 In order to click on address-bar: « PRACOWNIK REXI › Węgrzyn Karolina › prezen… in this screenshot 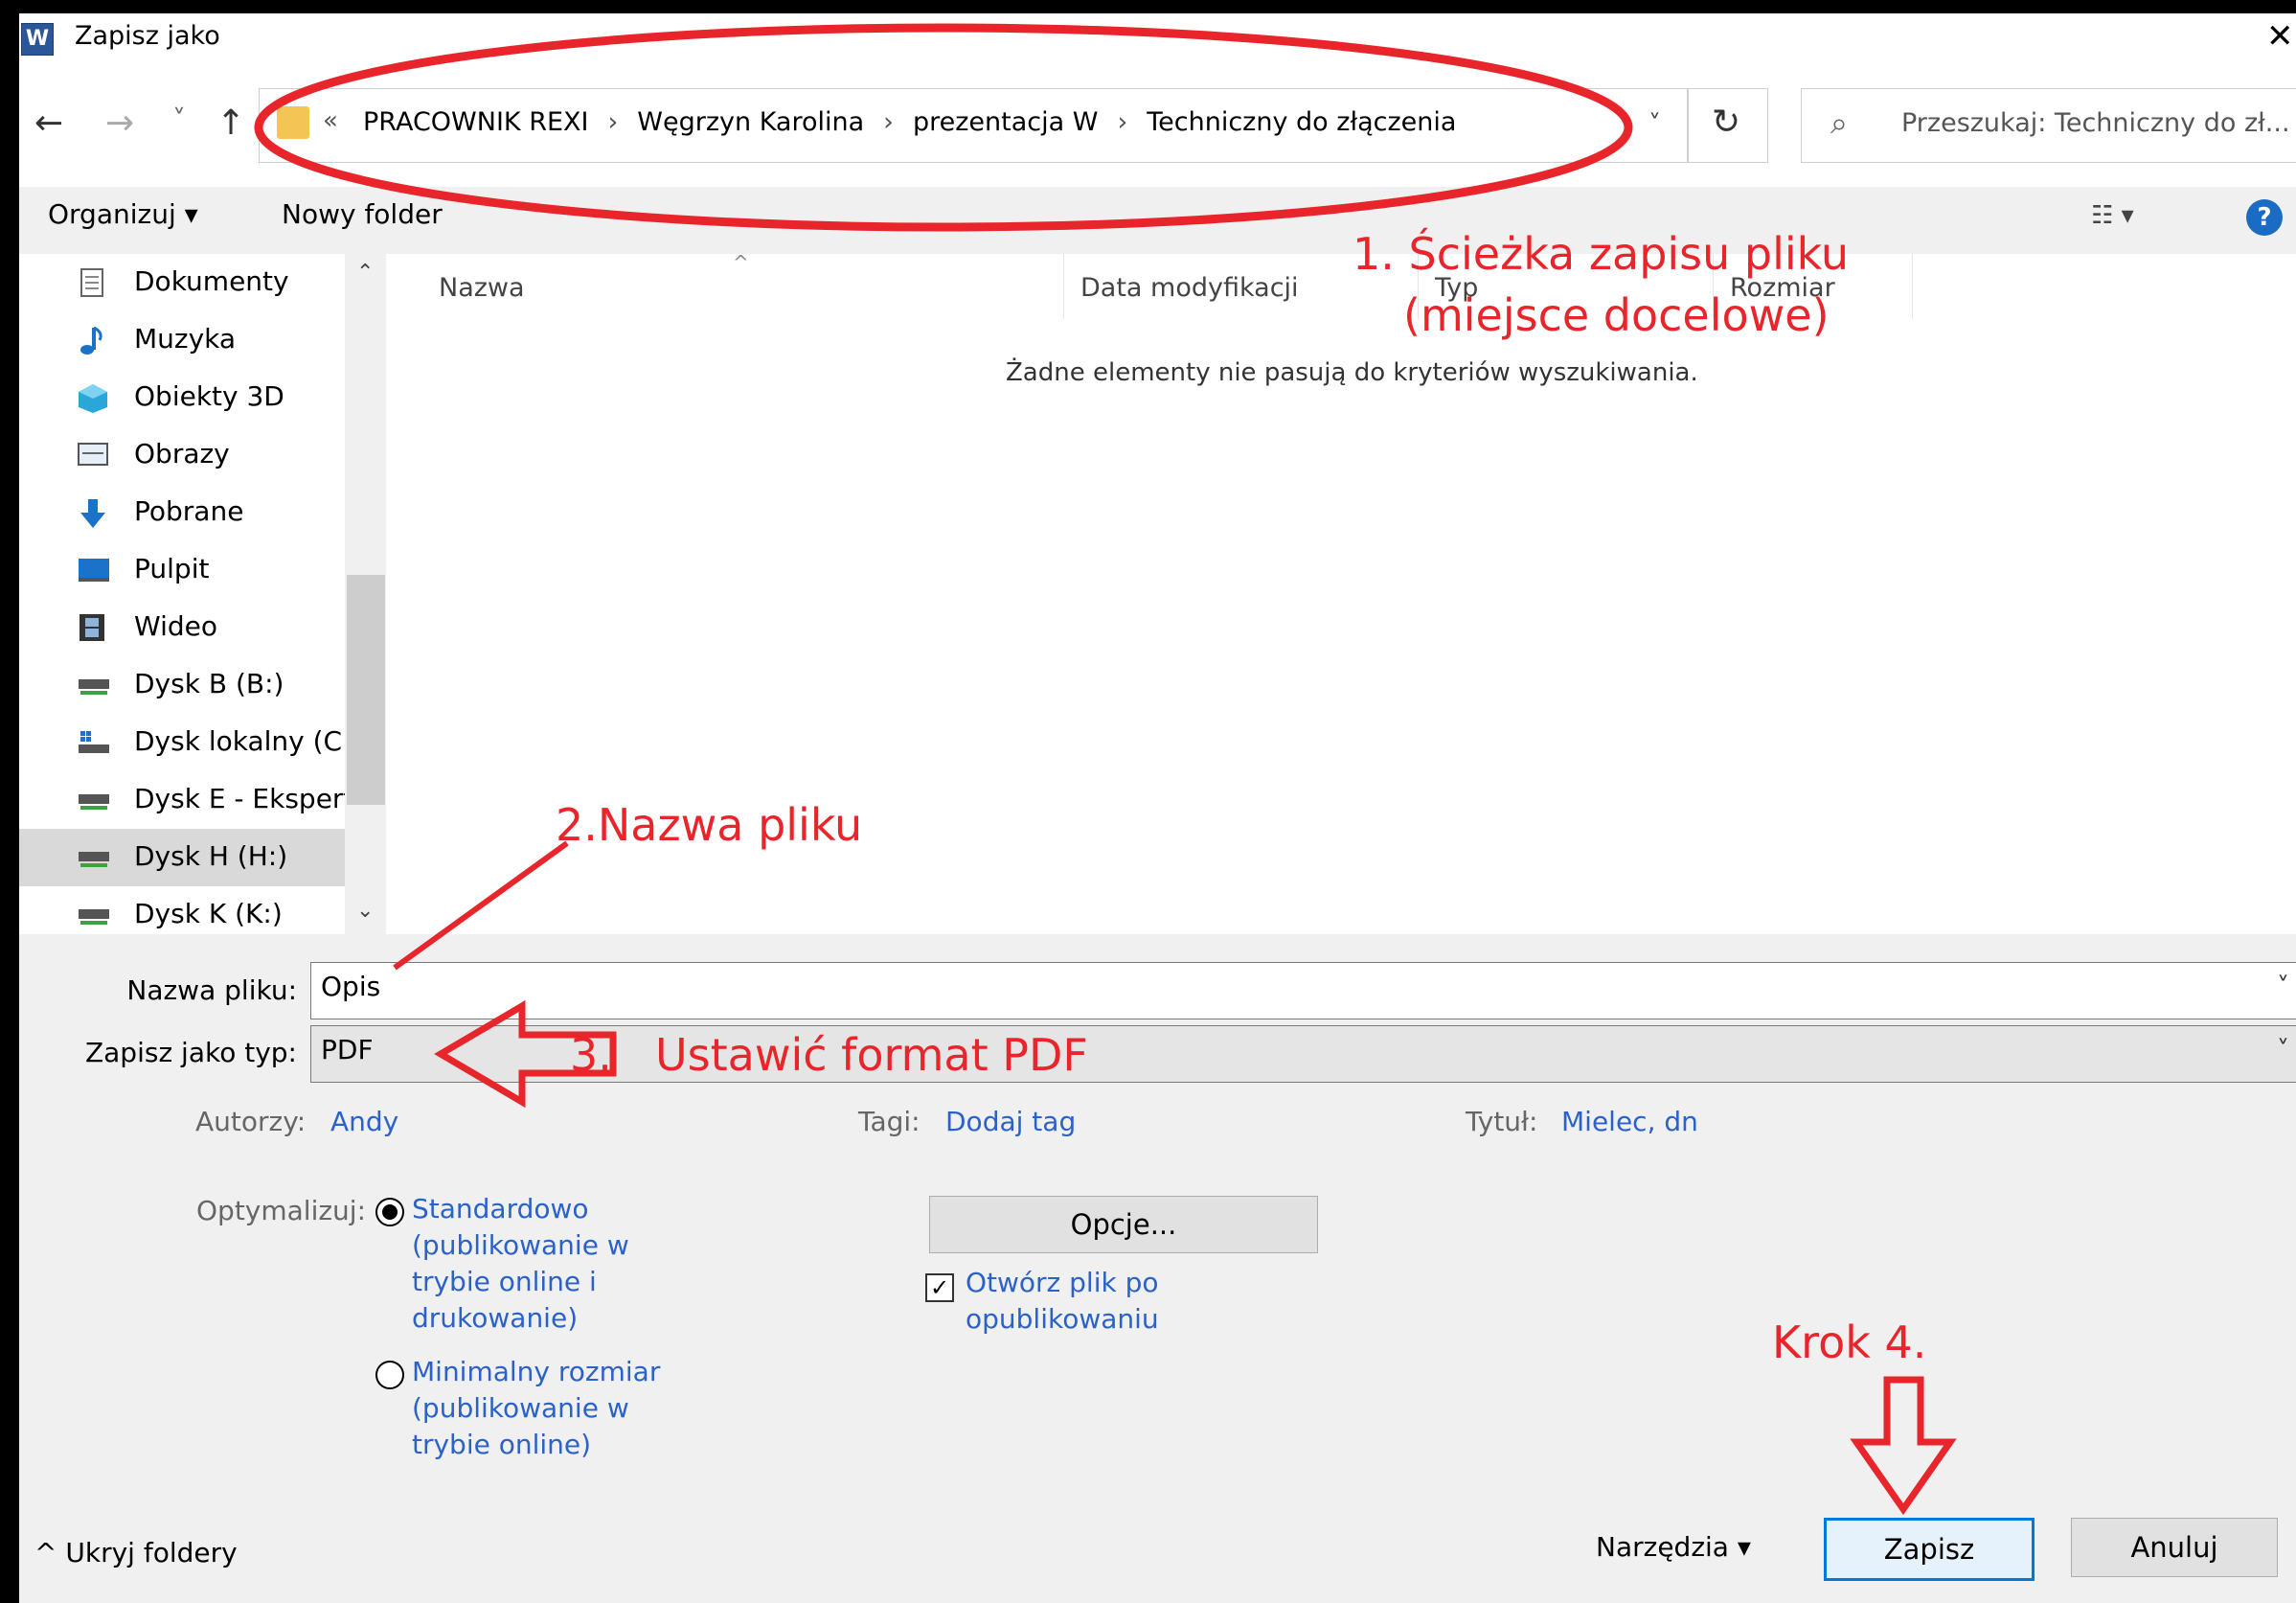, I will do `click(974, 126)`.